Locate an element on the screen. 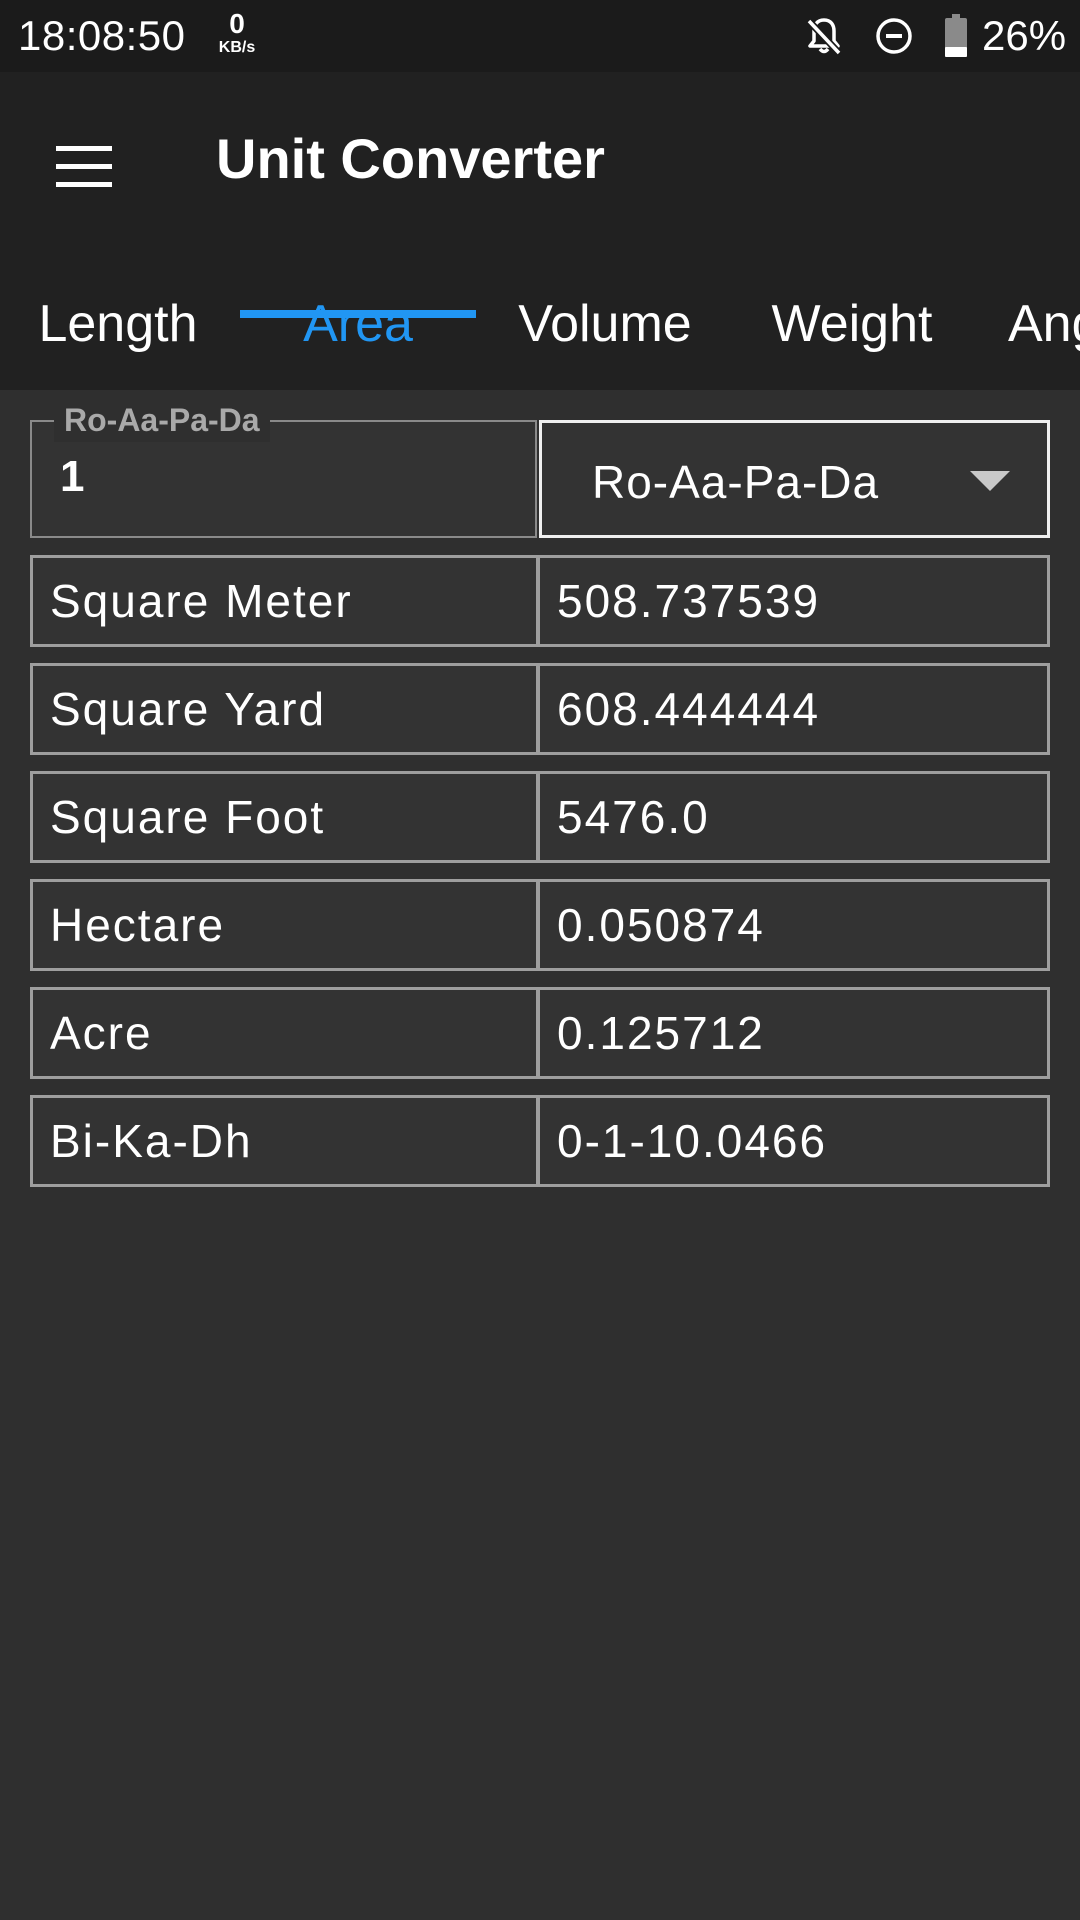  bell-off-icon is located at coordinates (824, 36).